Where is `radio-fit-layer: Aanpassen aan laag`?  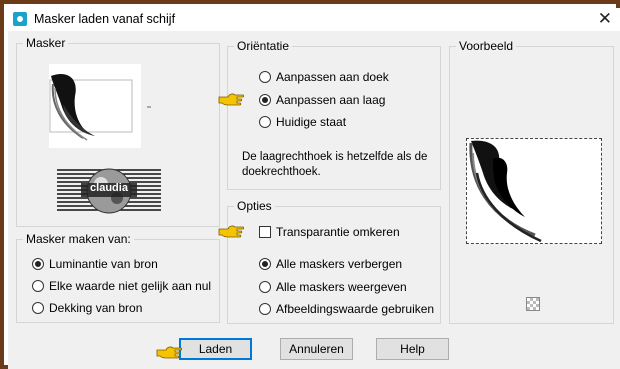
radio-fit-layer: Aanpassen aan laag is located at coordinates (322, 100).